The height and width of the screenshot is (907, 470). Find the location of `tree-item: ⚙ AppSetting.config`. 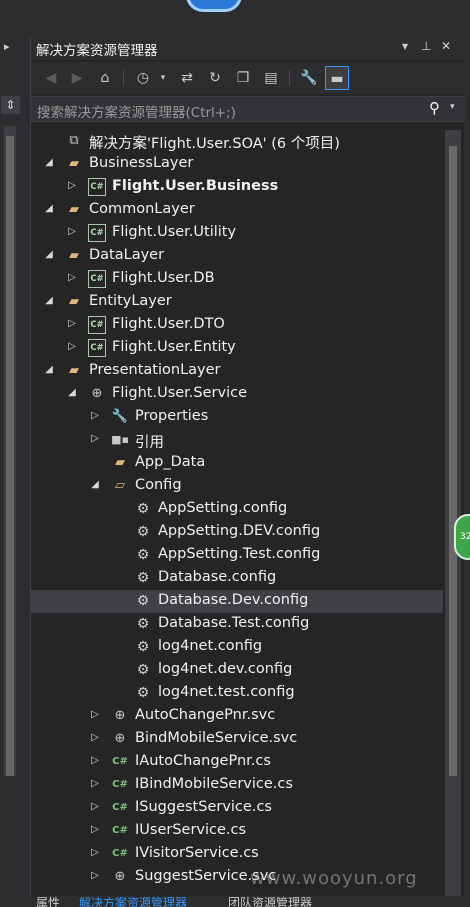

tree-item: ⚙ AppSetting.config is located at coordinates (237, 509).